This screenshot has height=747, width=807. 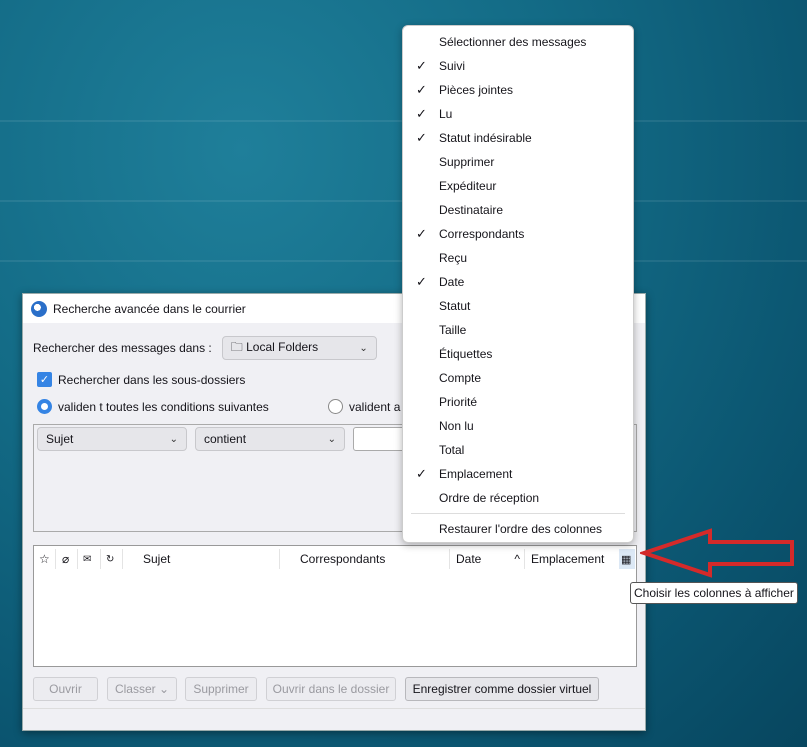 What do you see at coordinates (331, 689) in the screenshot?
I see `open-in-folder-button: Ouvrir dans le dossier` at bounding box center [331, 689].